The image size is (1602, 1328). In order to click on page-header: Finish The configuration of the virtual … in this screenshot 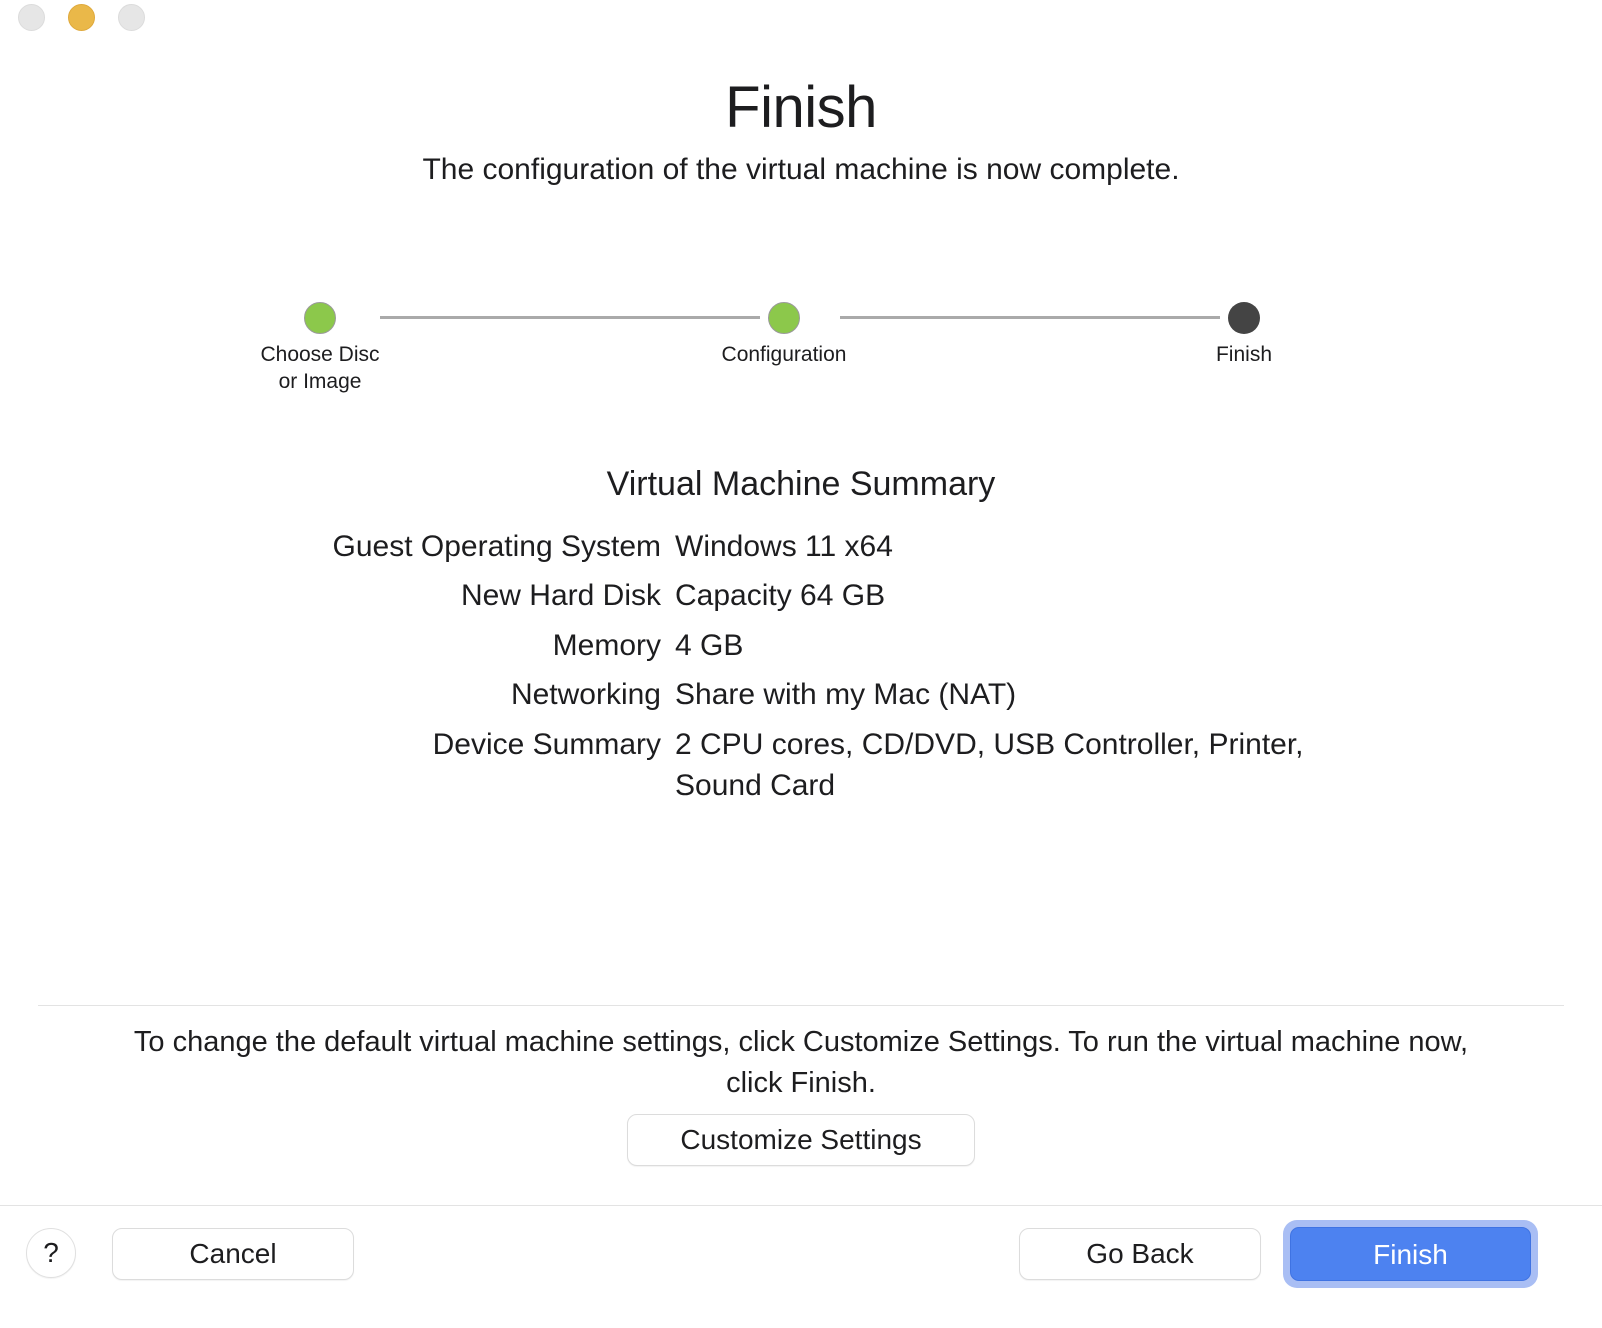, I will do `click(801, 131)`.